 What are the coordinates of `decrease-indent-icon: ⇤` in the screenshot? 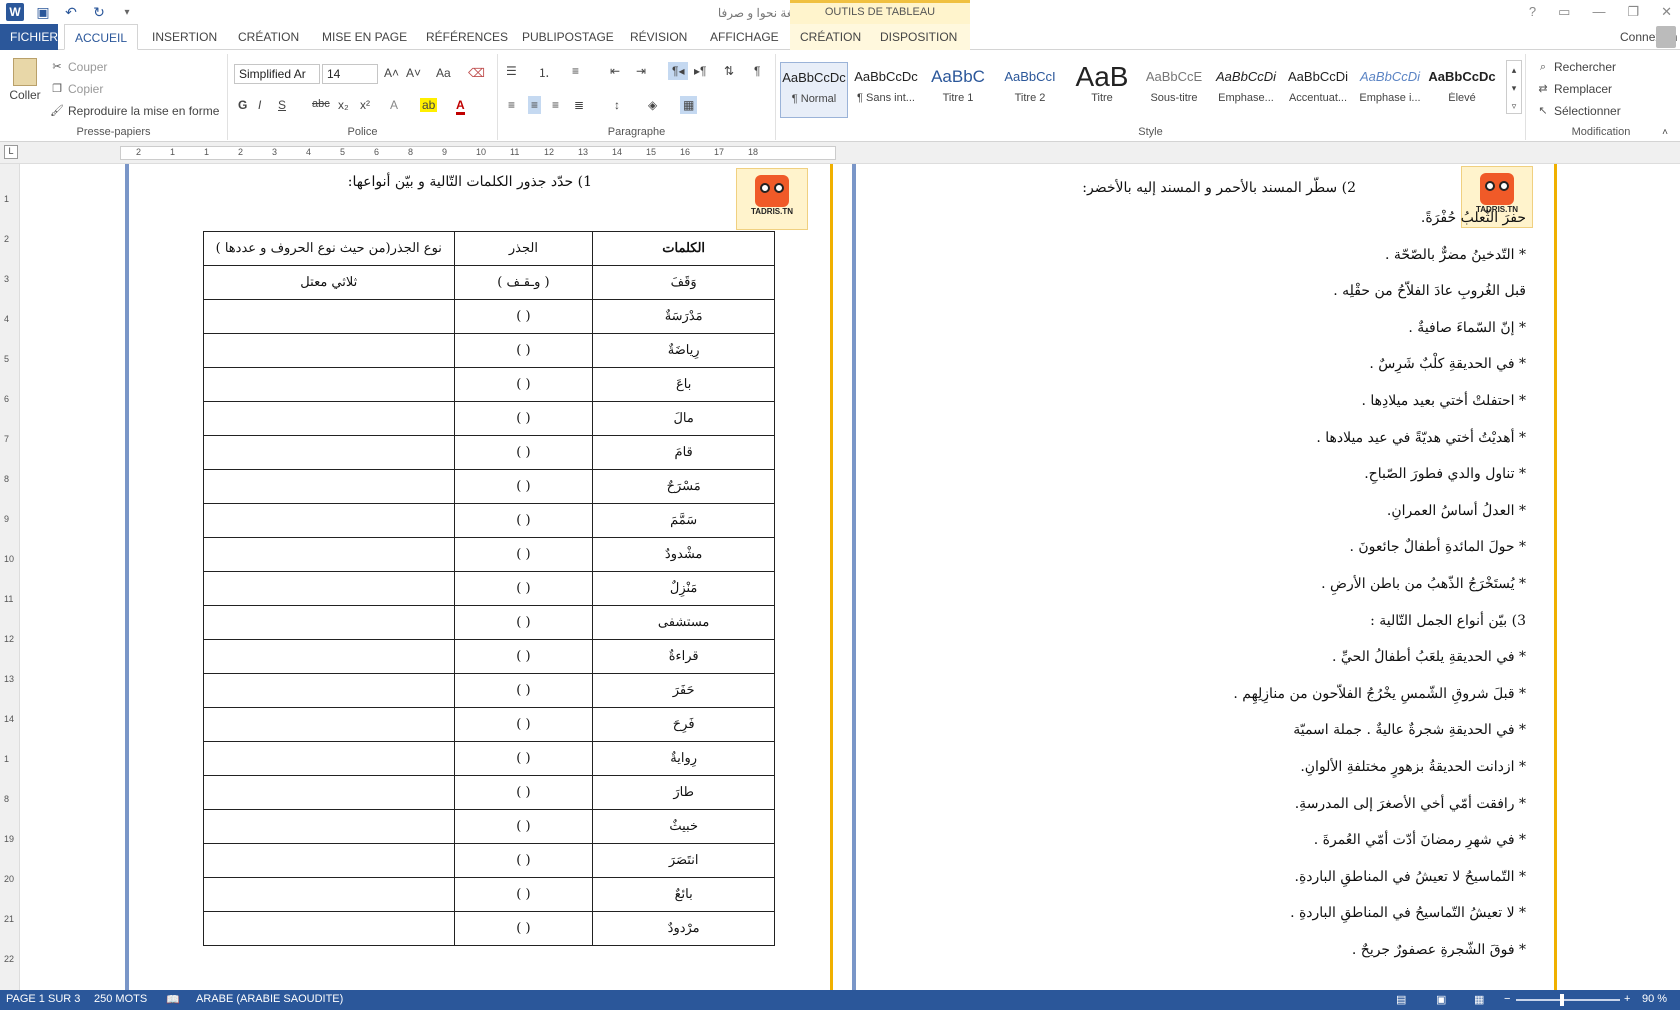 It's located at (615, 71).